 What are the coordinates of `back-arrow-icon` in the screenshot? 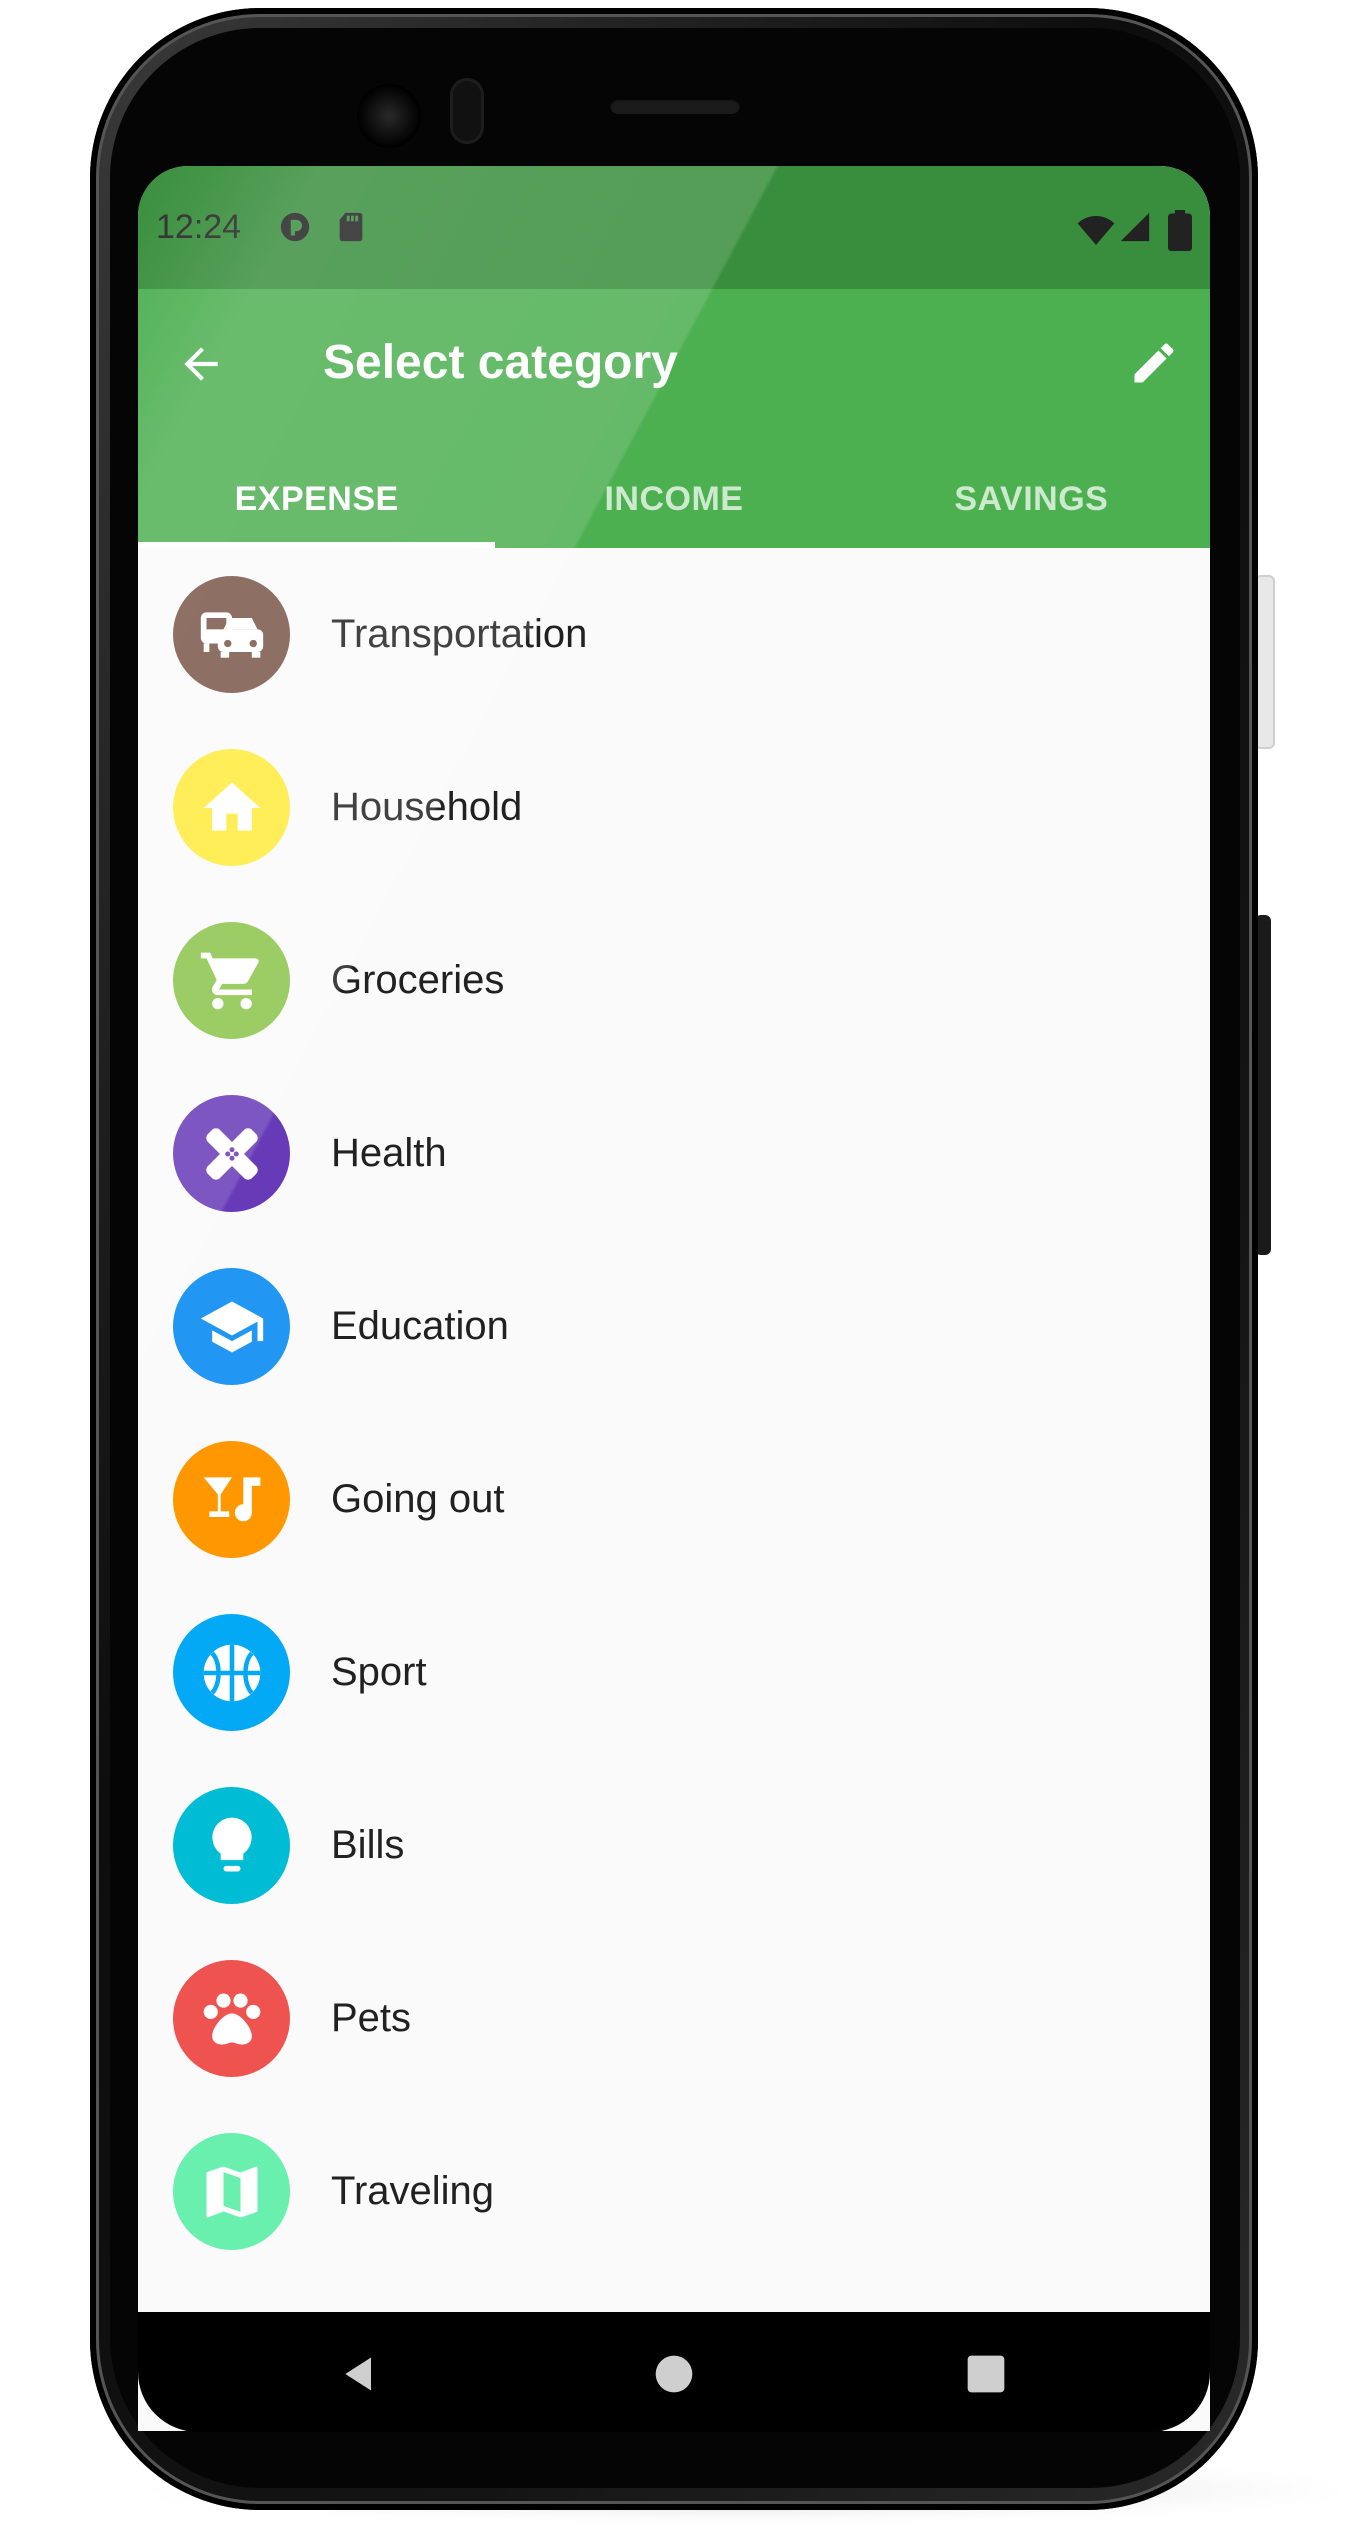 It's located at (201, 364).